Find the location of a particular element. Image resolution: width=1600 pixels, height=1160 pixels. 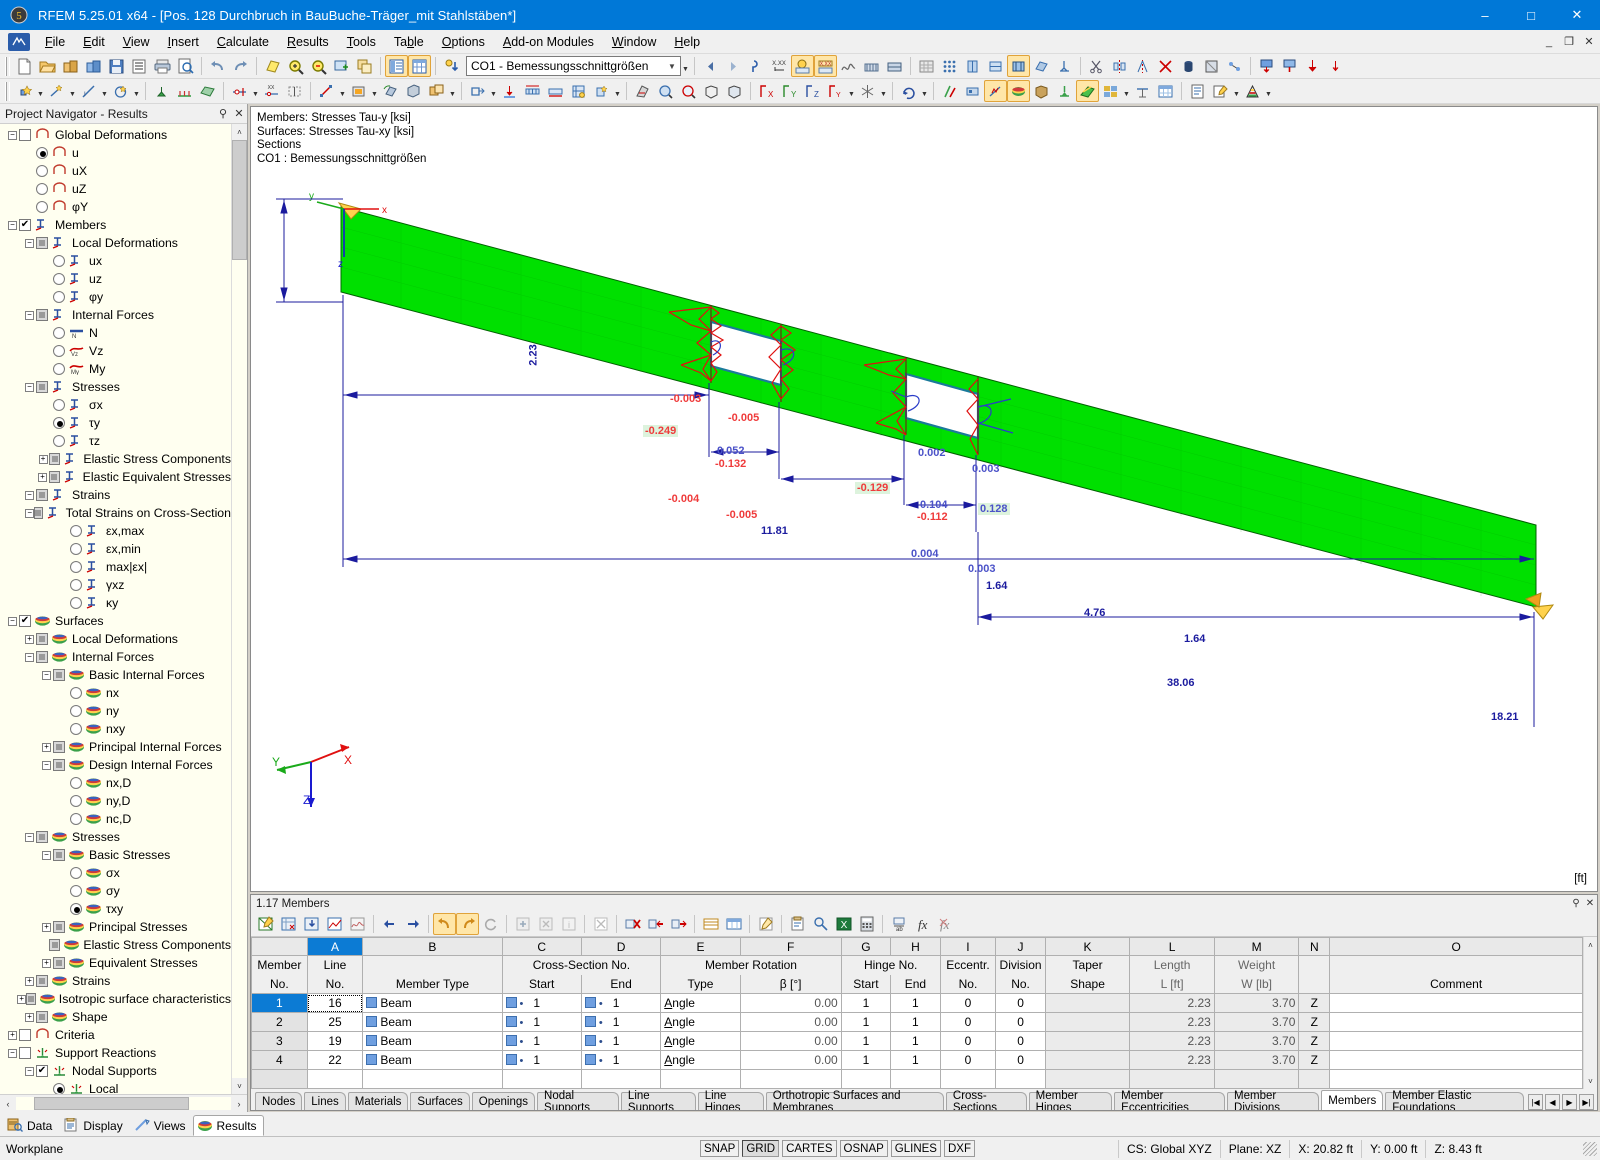

table-add-row-icon is located at coordinates (678, 924).